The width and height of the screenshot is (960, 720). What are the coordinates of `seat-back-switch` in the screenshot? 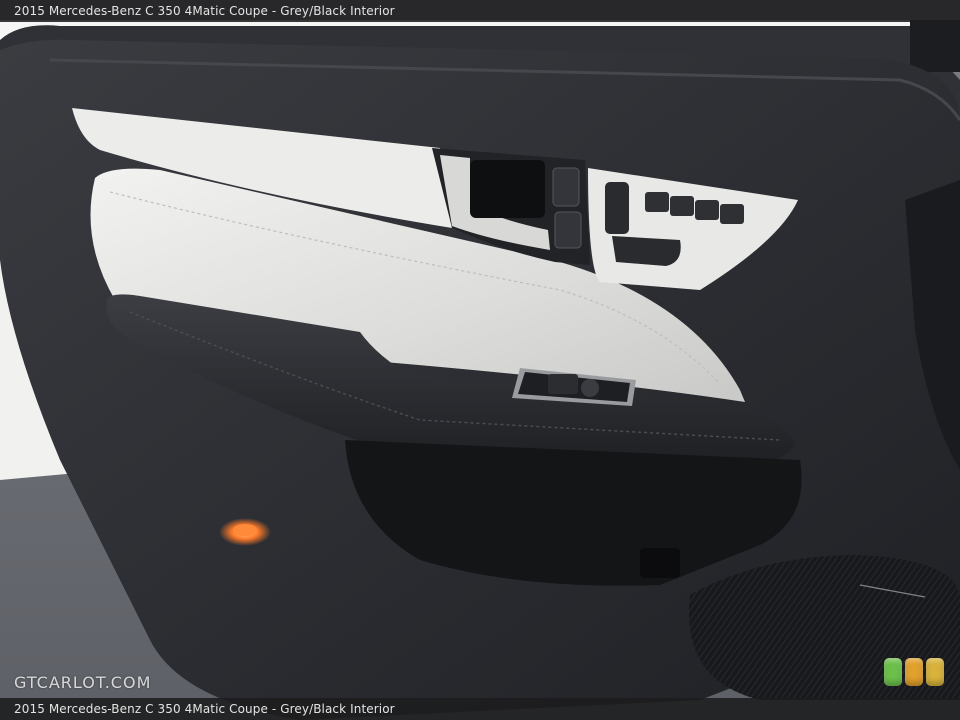 It's located at (617, 208).